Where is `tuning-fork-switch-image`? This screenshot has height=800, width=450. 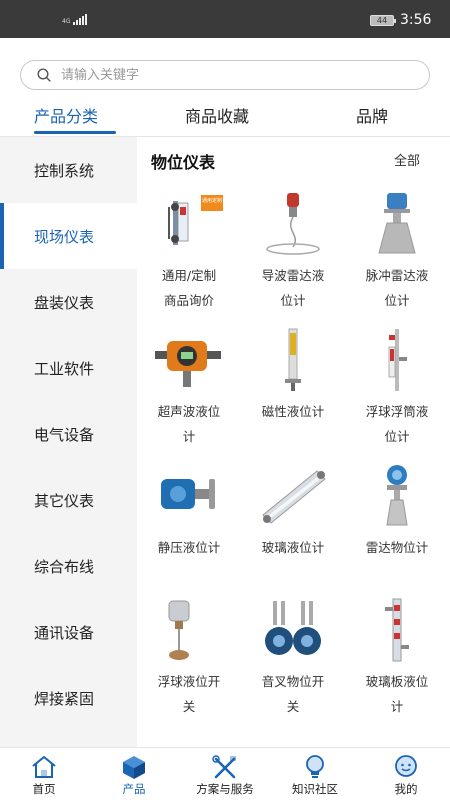 tuning-fork-switch-image is located at coordinates (293, 628).